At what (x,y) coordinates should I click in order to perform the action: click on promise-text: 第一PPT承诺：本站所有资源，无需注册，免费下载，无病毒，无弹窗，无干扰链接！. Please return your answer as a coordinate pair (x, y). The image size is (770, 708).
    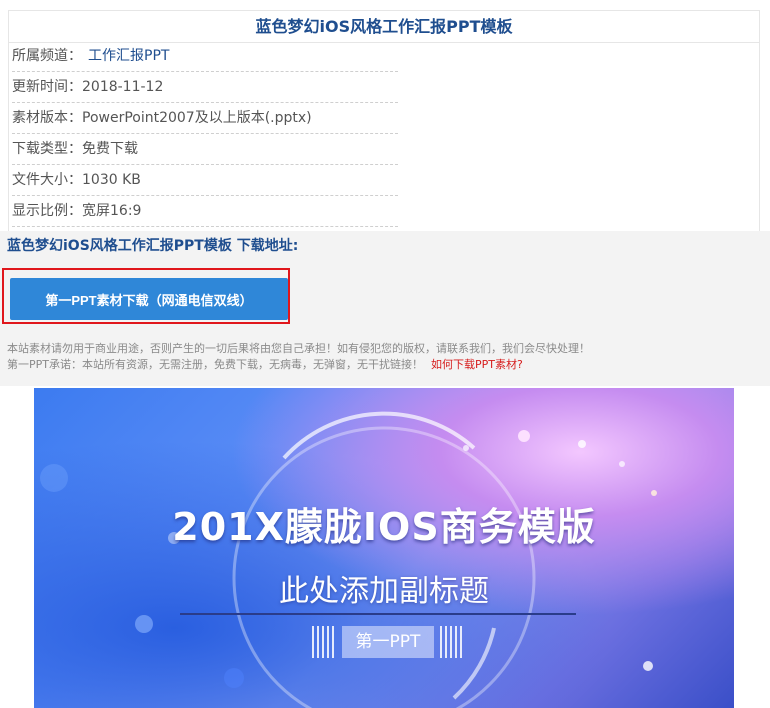
    Looking at the image, I should click on (215, 364).